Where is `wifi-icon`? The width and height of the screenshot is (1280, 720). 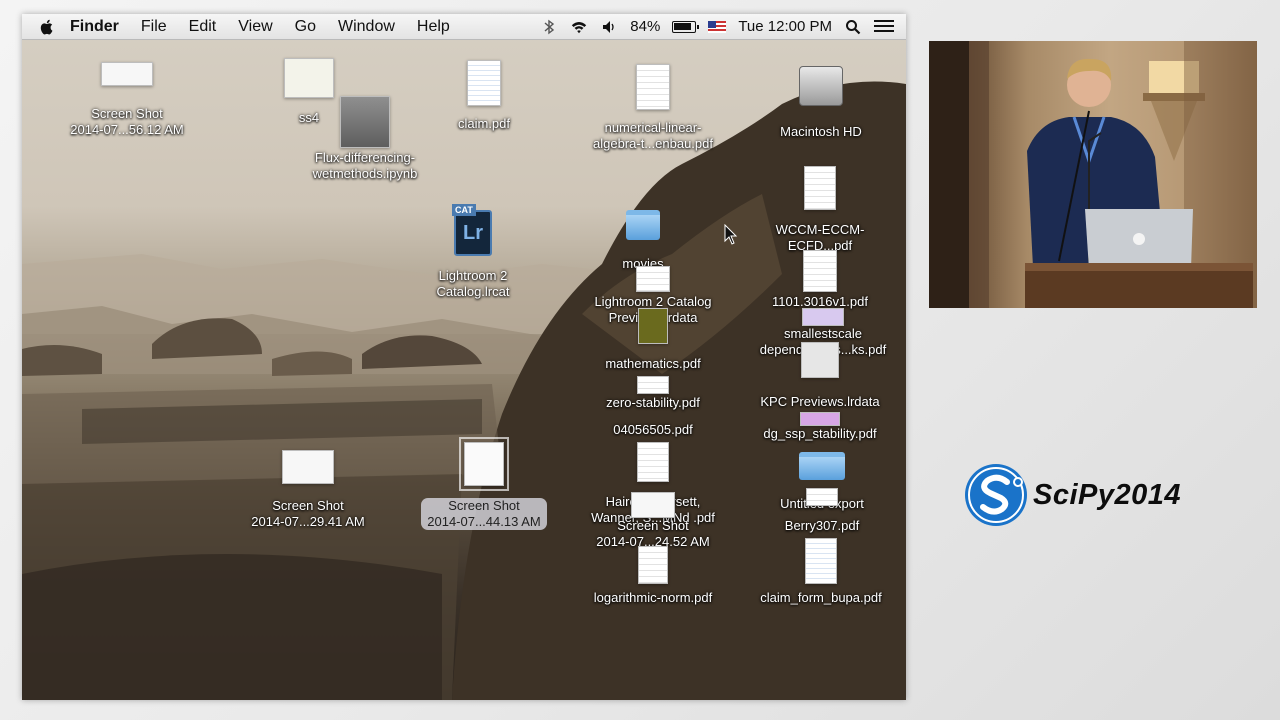
wifi-icon is located at coordinates (579, 27).